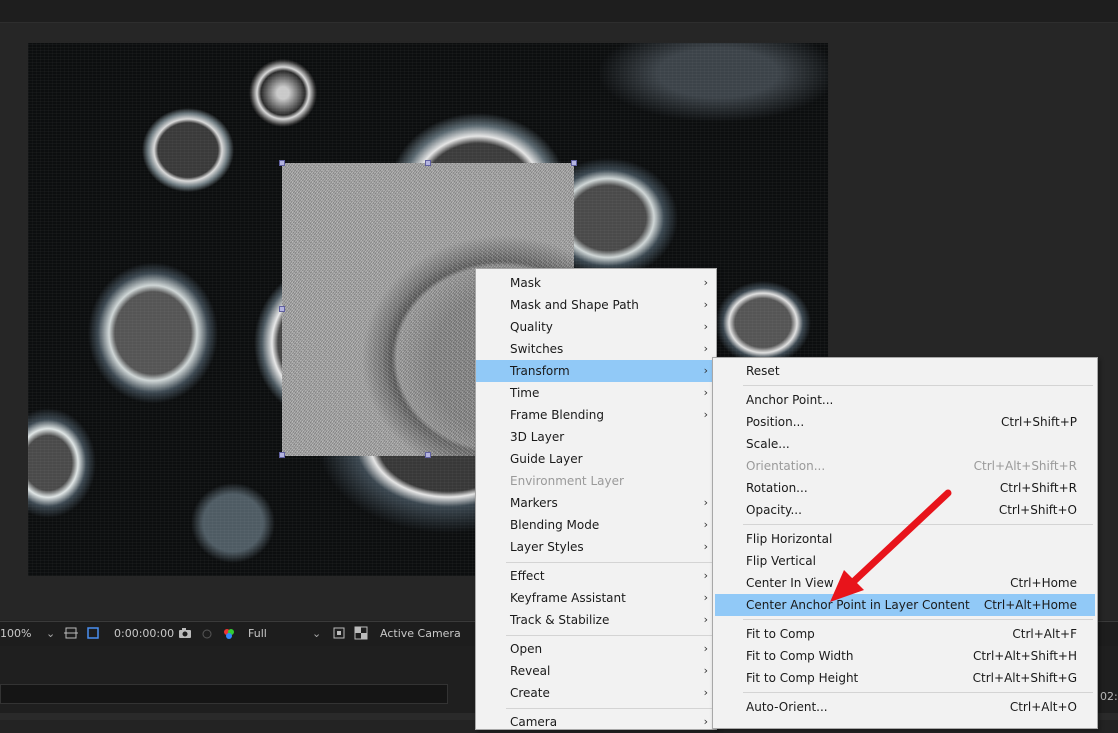 The height and width of the screenshot is (733, 1118). What do you see at coordinates (574, 163) in the screenshot?
I see `layer-handle-top-right` at bounding box center [574, 163].